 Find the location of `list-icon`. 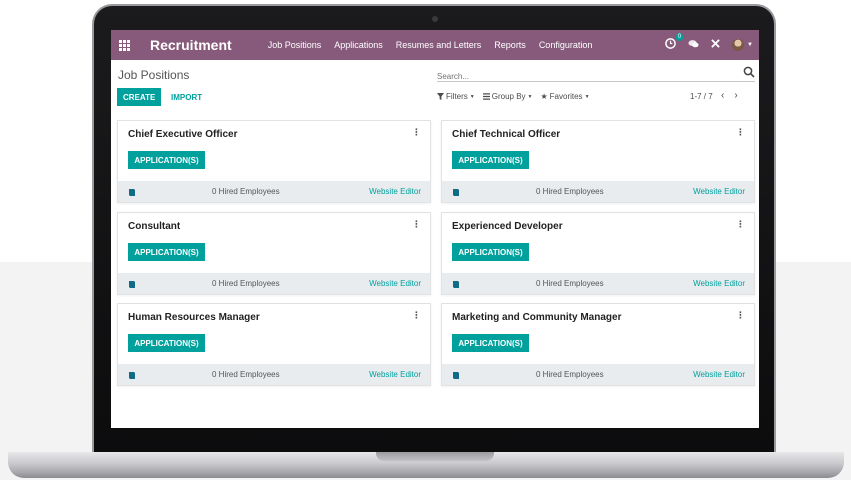

list-icon is located at coordinates (486, 96).